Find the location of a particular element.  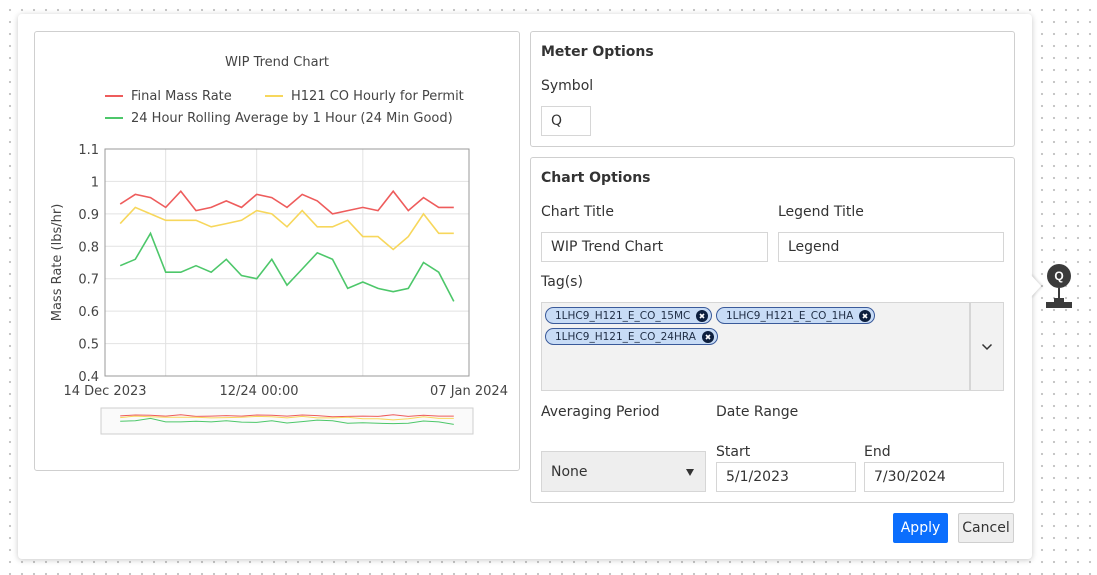

meter-connector-icon is located at coordinates (1059, 298).